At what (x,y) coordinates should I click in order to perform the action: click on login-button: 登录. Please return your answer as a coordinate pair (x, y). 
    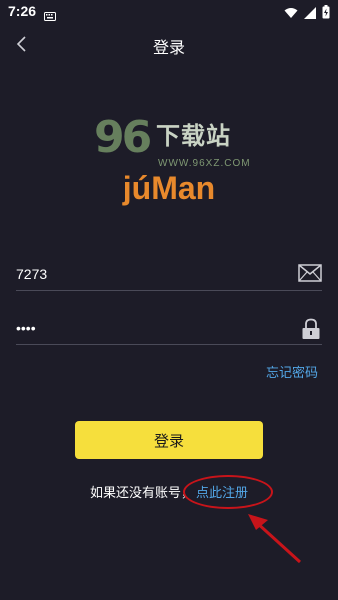
    Looking at the image, I should click on (169, 440).